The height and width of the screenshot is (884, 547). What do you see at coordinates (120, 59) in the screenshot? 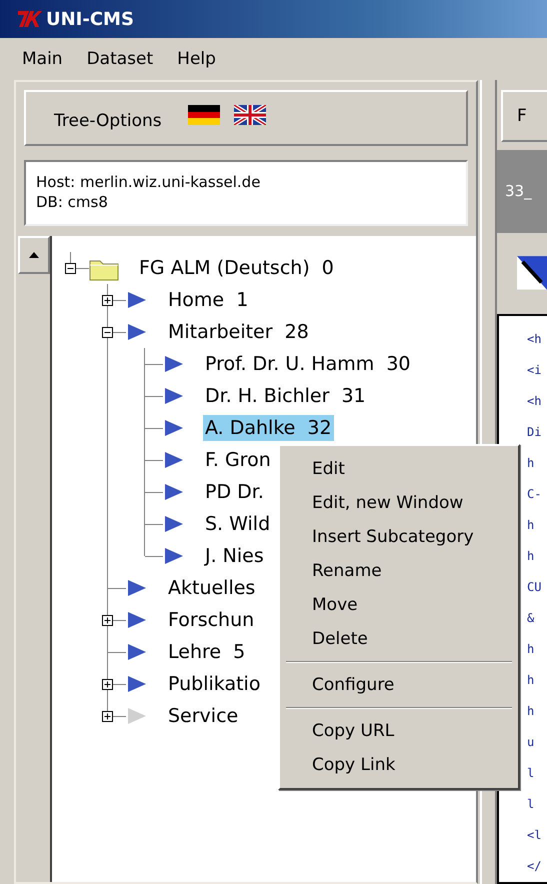
I see `menu-item: Dataset` at bounding box center [120, 59].